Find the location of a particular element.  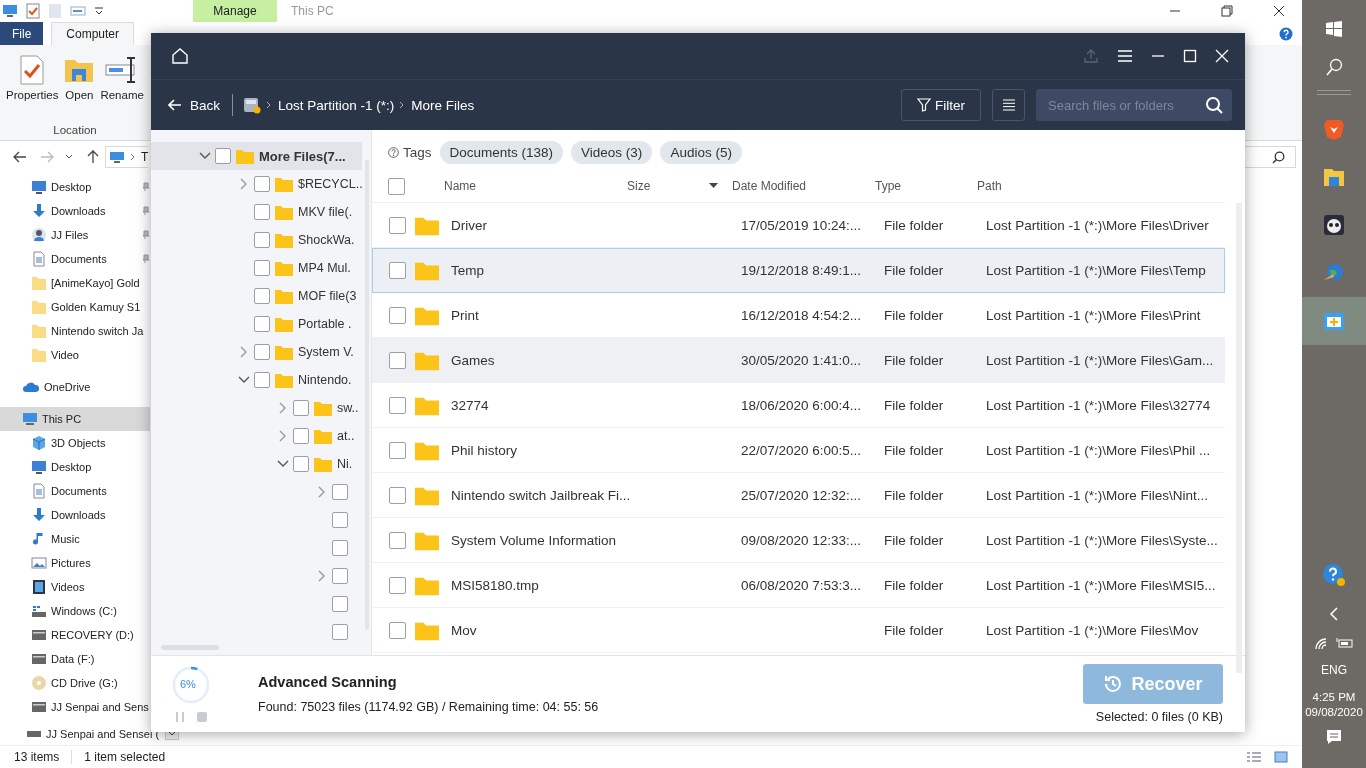

notification-icon is located at coordinates (1334, 737).